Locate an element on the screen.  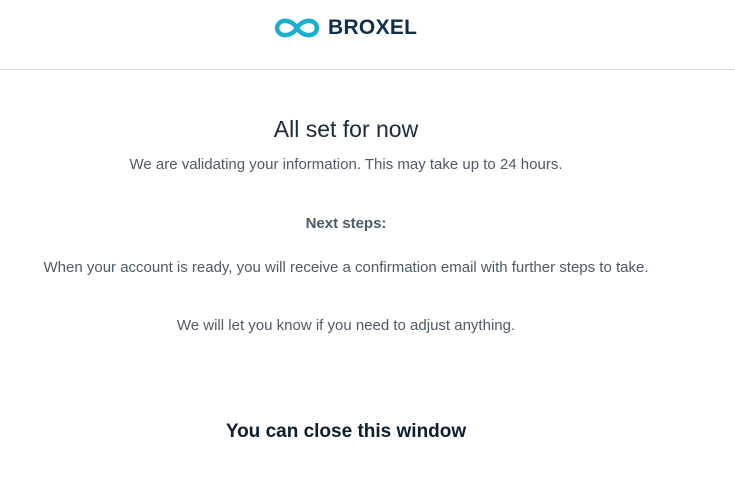
logo-text: BROXEL is located at coordinates (373, 27).